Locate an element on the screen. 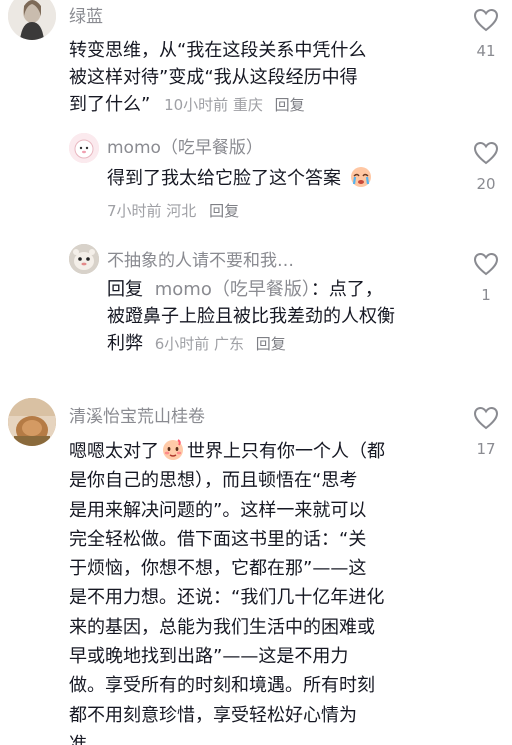  comment-text-line: 做。享受所有的时刻和境遇。所有时刻 is located at coordinates (222, 686).